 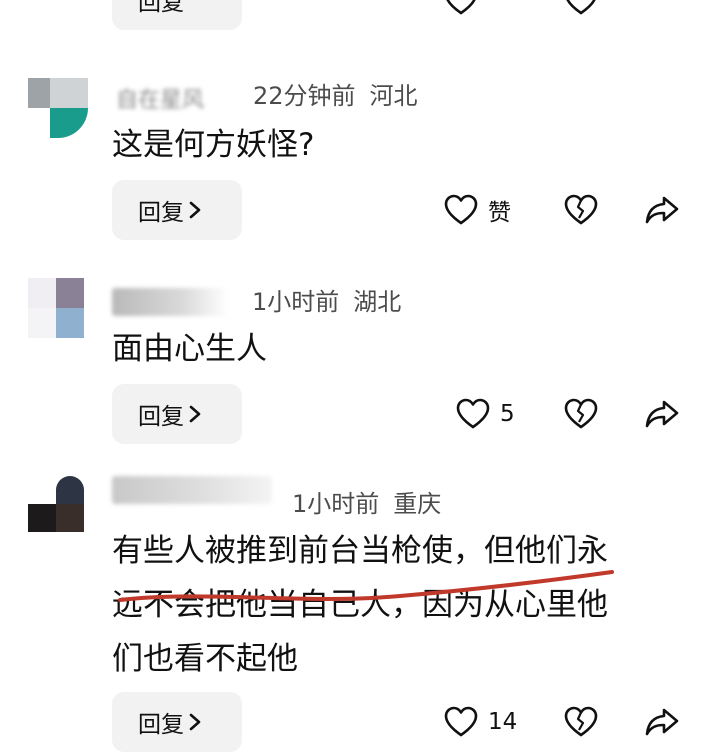 I want to click on comment-location: 重庆, so click(x=417, y=504).